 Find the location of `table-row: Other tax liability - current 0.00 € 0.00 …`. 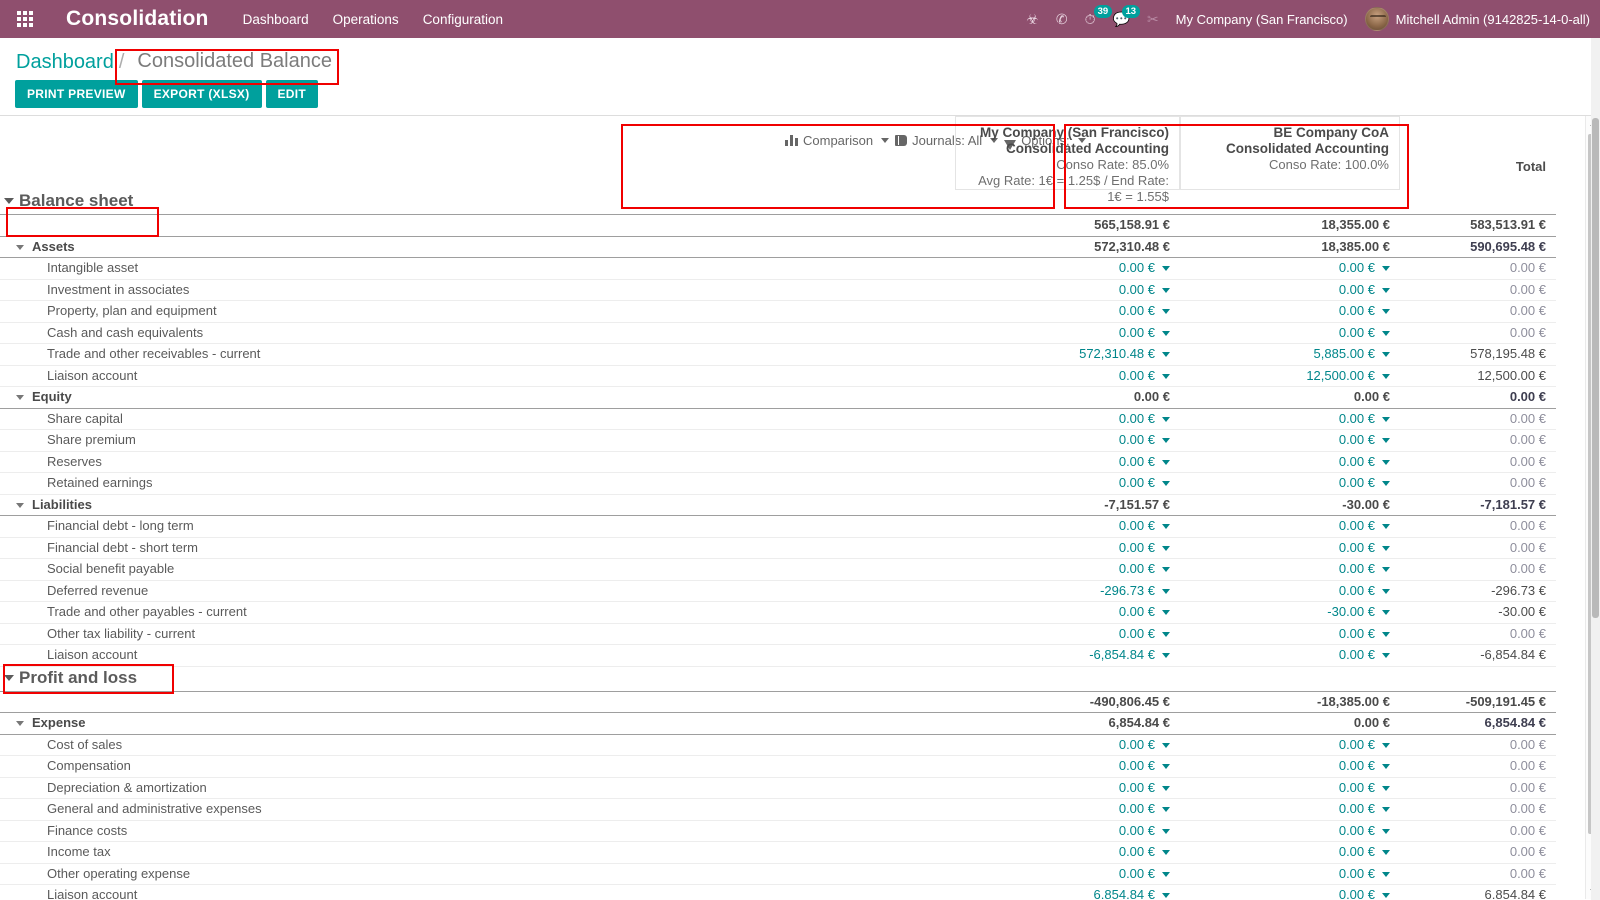

table-row: Other tax liability - current 0.00 € 0.00 … is located at coordinates (778, 634).